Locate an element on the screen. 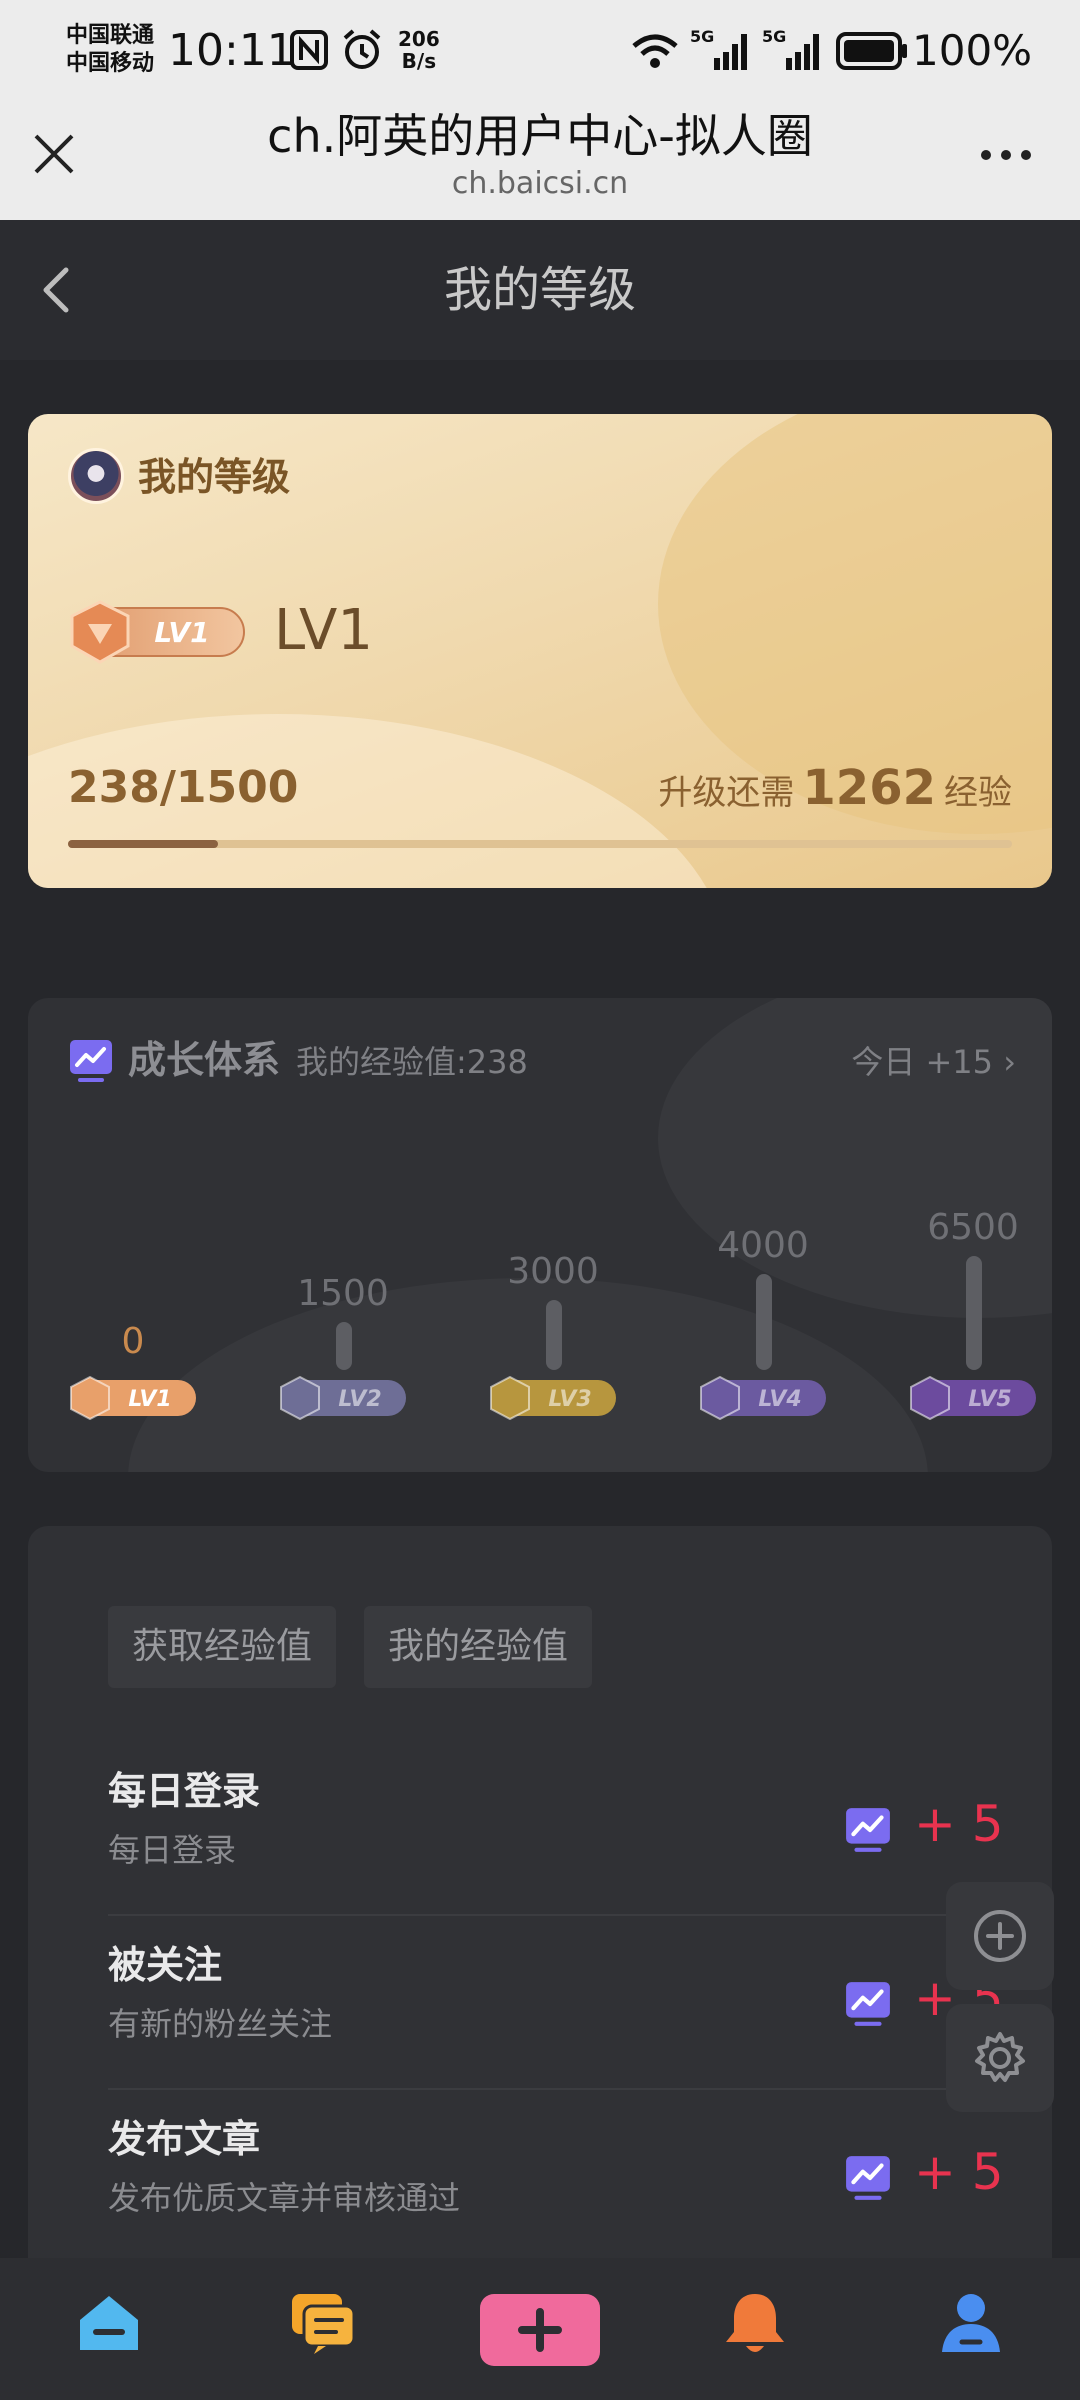  task-title: 每日登录 is located at coordinates (184, 1791).